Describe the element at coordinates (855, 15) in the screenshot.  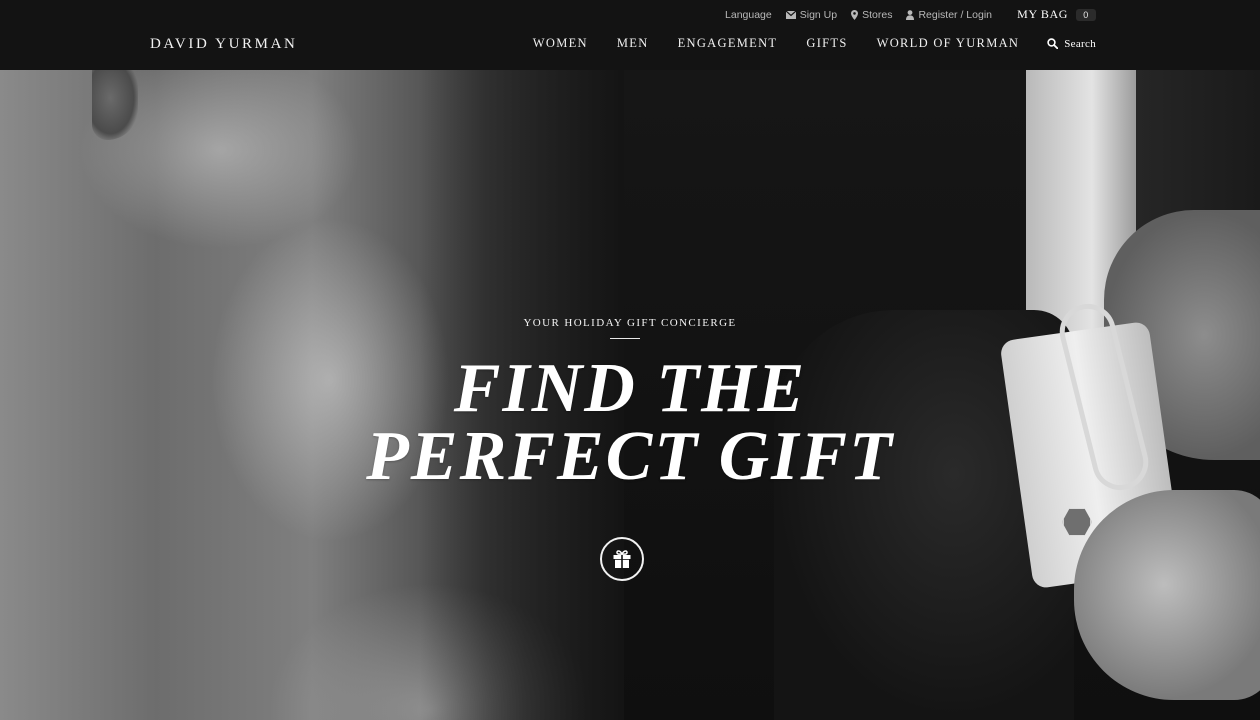
I see `map-pin-icon` at that location.